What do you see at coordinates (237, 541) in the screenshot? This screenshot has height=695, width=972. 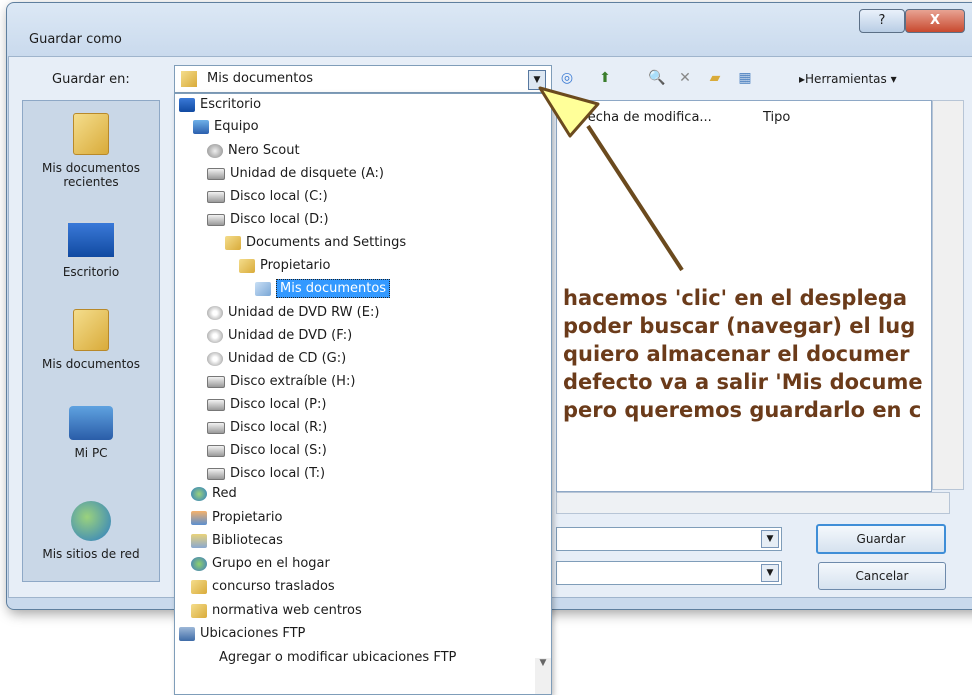 I see `dropdown-item: Bibliotecas` at bounding box center [237, 541].